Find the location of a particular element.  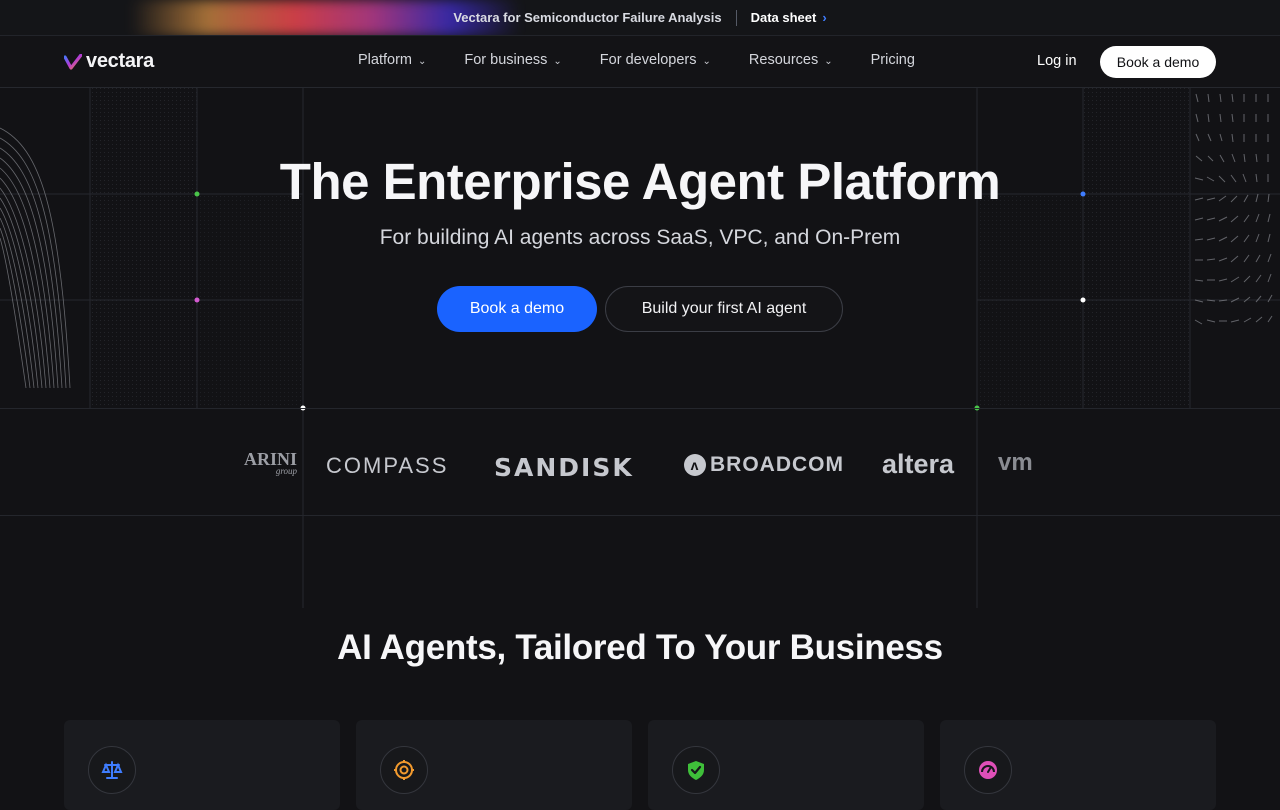

logo-arini: ARINI group is located at coordinates (271, 462).